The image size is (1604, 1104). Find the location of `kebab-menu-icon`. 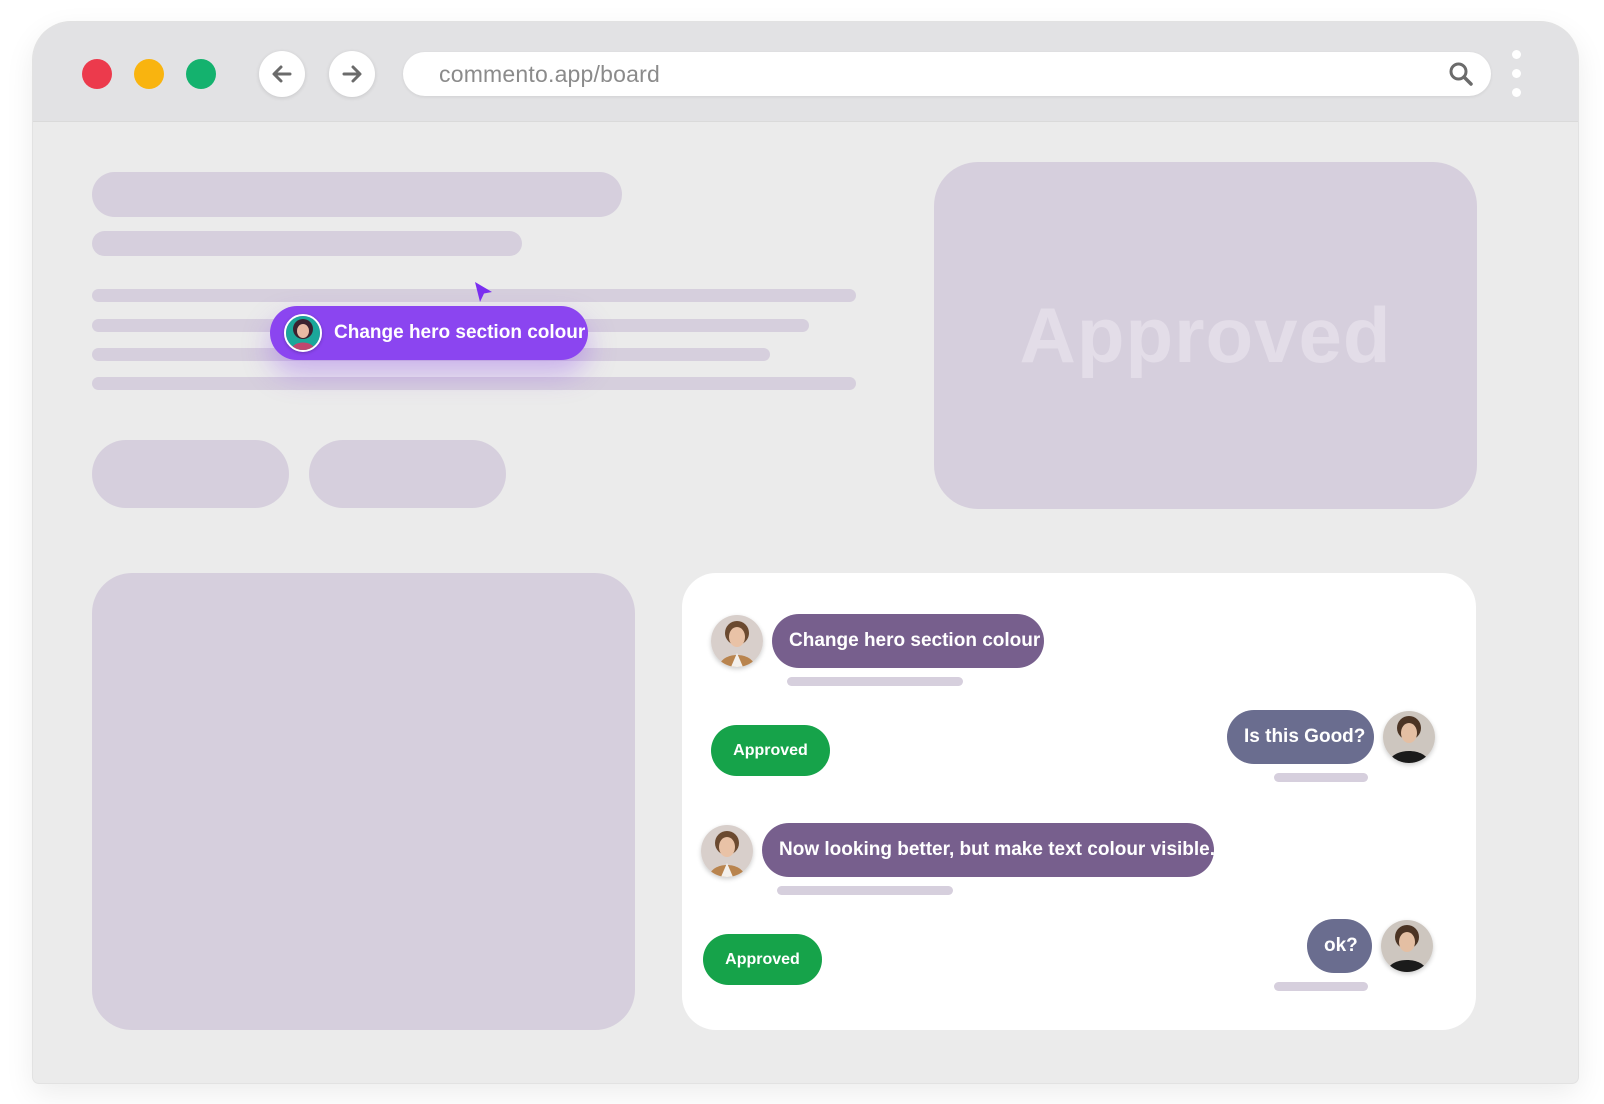

kebab-menu-icon is located at coordinates (1516, 75).